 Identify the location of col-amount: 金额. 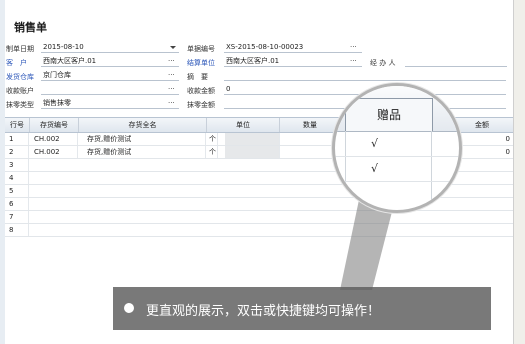
(482, 125).